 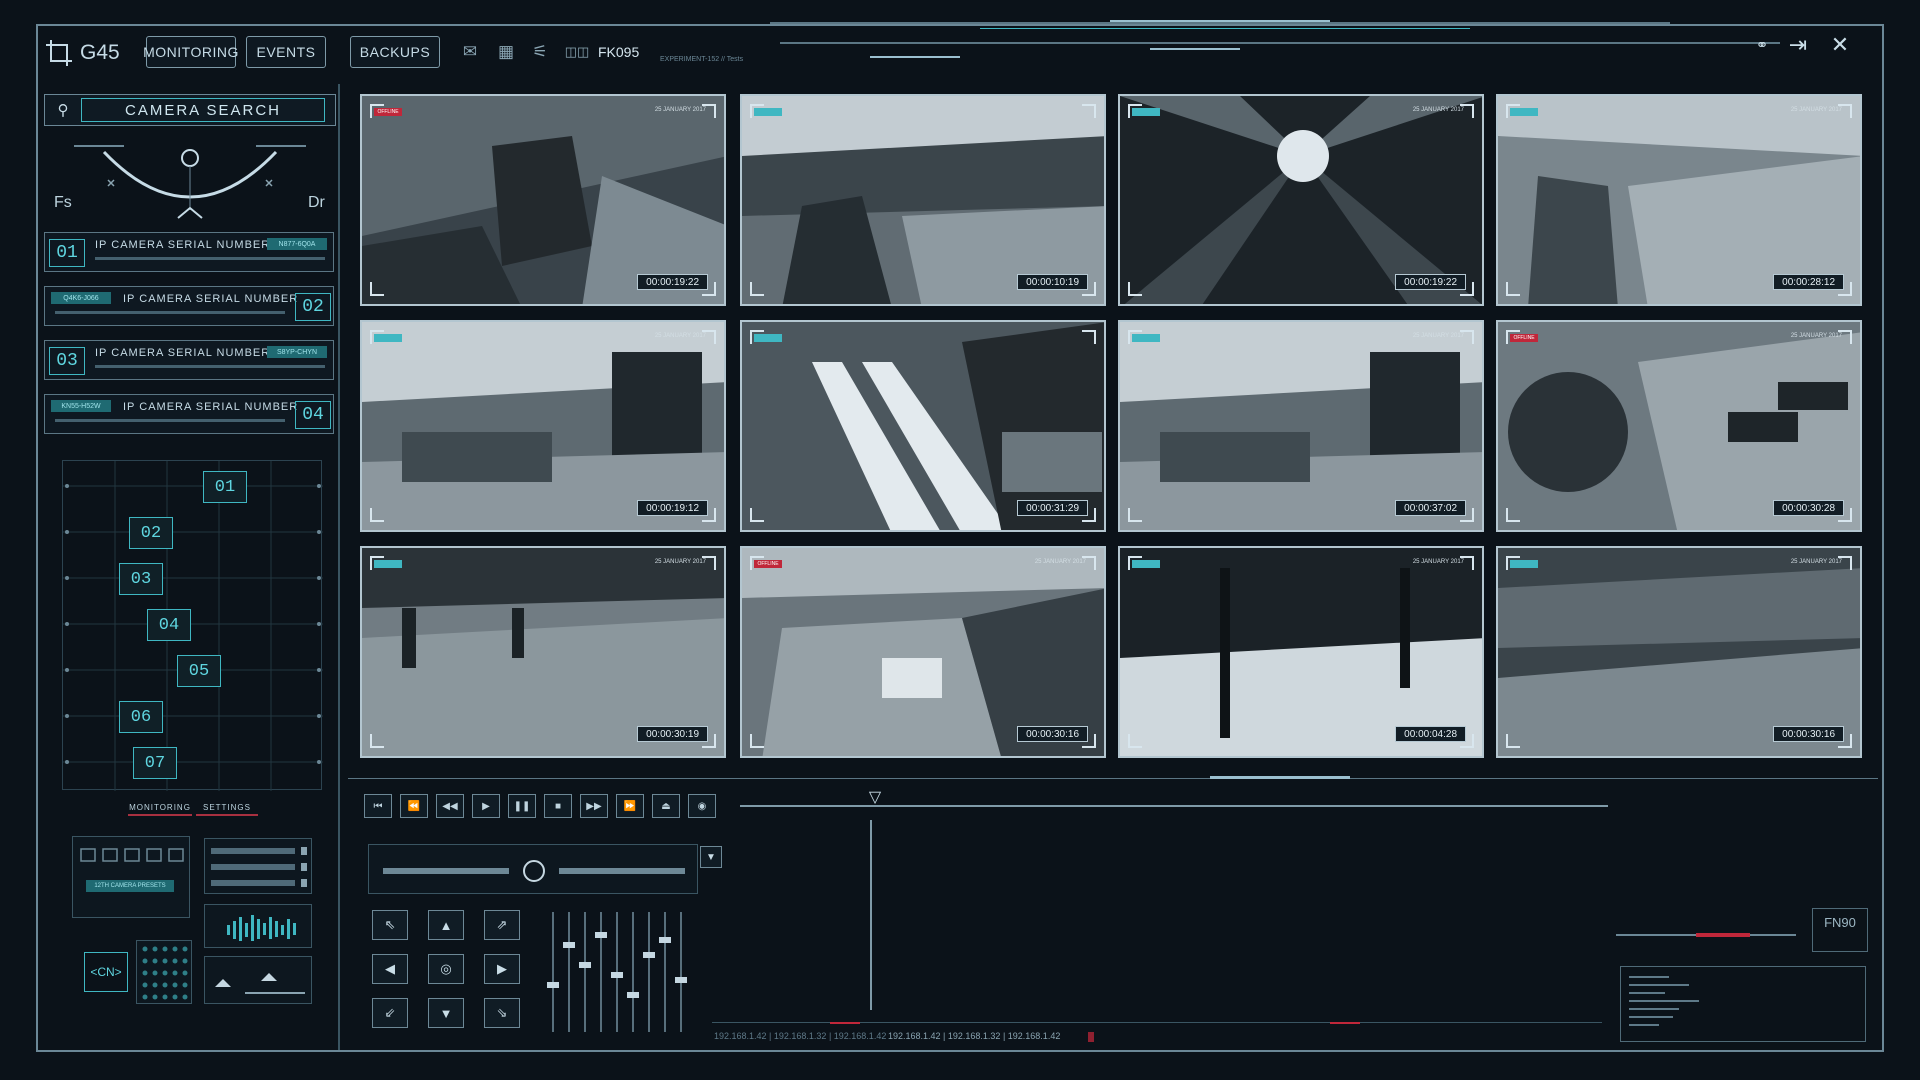 What do you see at coordinates (189, 306) in the screenshot?
I see `camera-list-item-02: Q4K6-J066 IP CAMERA SERIAL NUMBER 02` at bounding box center [189, 306].